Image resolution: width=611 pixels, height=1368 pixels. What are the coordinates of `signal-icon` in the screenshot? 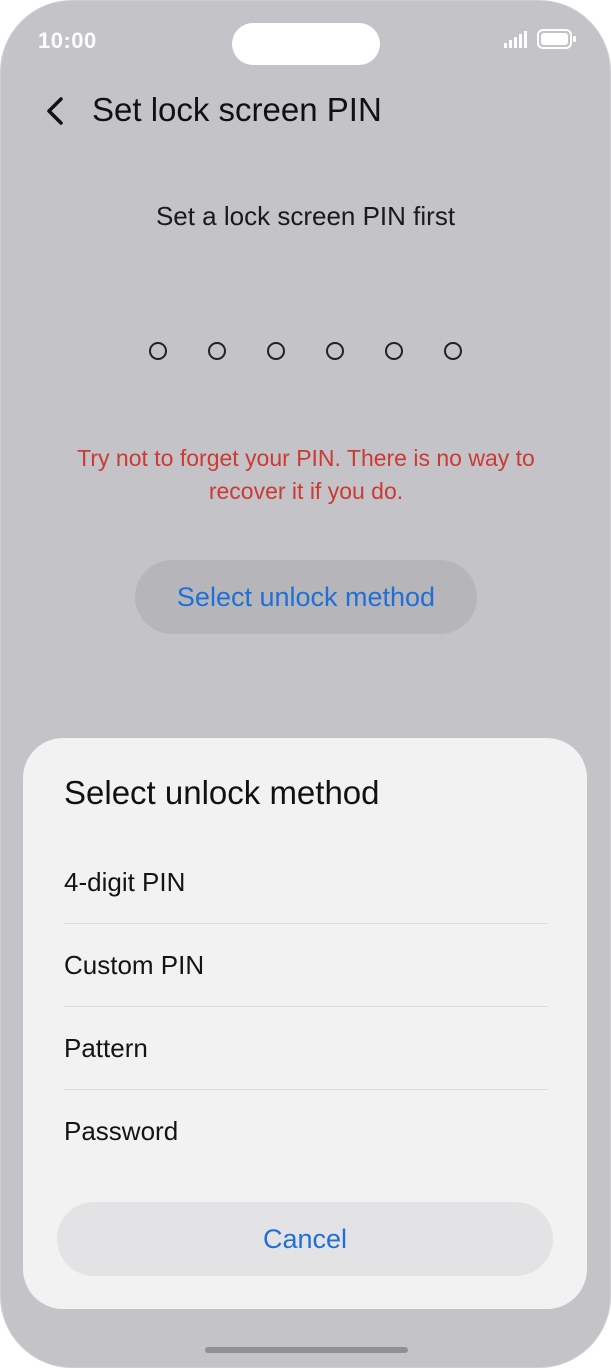 It's located at (515, 39).